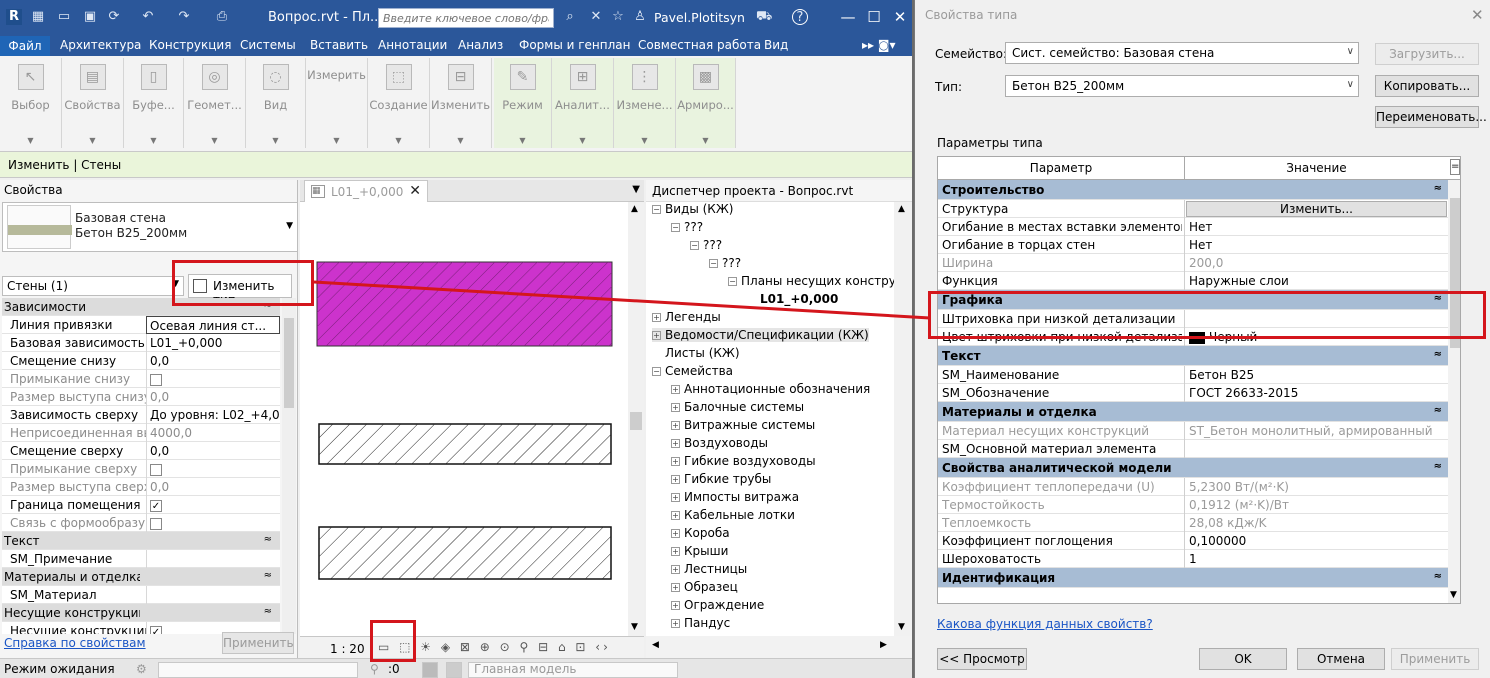  Describe the element at coordinates (1316, 559) in the screenshot. I see `parameter-value: 1` at that location.